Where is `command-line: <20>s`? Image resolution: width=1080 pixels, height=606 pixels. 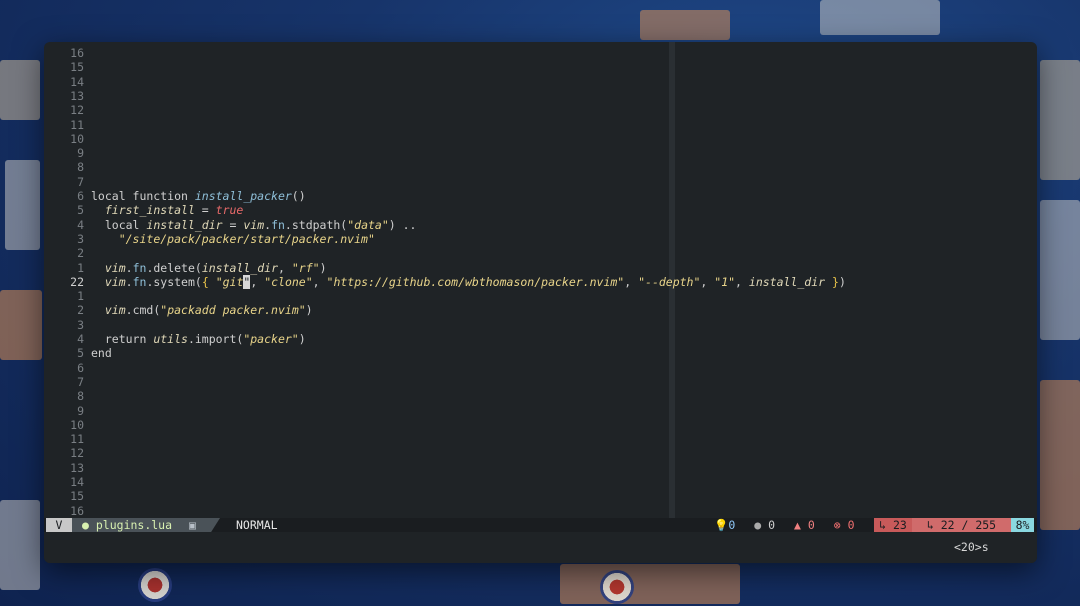 command-line: <20>s is located at coordinates (540, 547).